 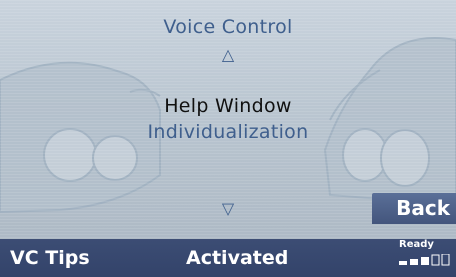 I want to click on bottom-status-bar: VC Tips Activated Ready, so click(x=228, y=258).